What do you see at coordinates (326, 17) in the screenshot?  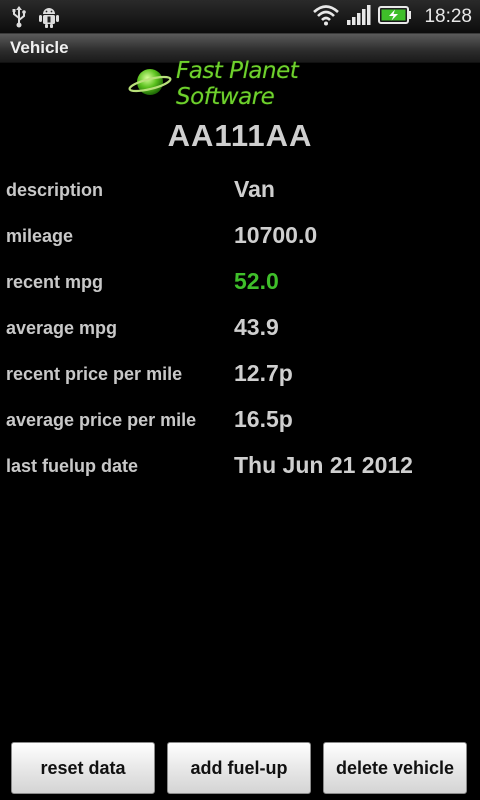 I see `wifi-icon` at bounding box center [326, 17].